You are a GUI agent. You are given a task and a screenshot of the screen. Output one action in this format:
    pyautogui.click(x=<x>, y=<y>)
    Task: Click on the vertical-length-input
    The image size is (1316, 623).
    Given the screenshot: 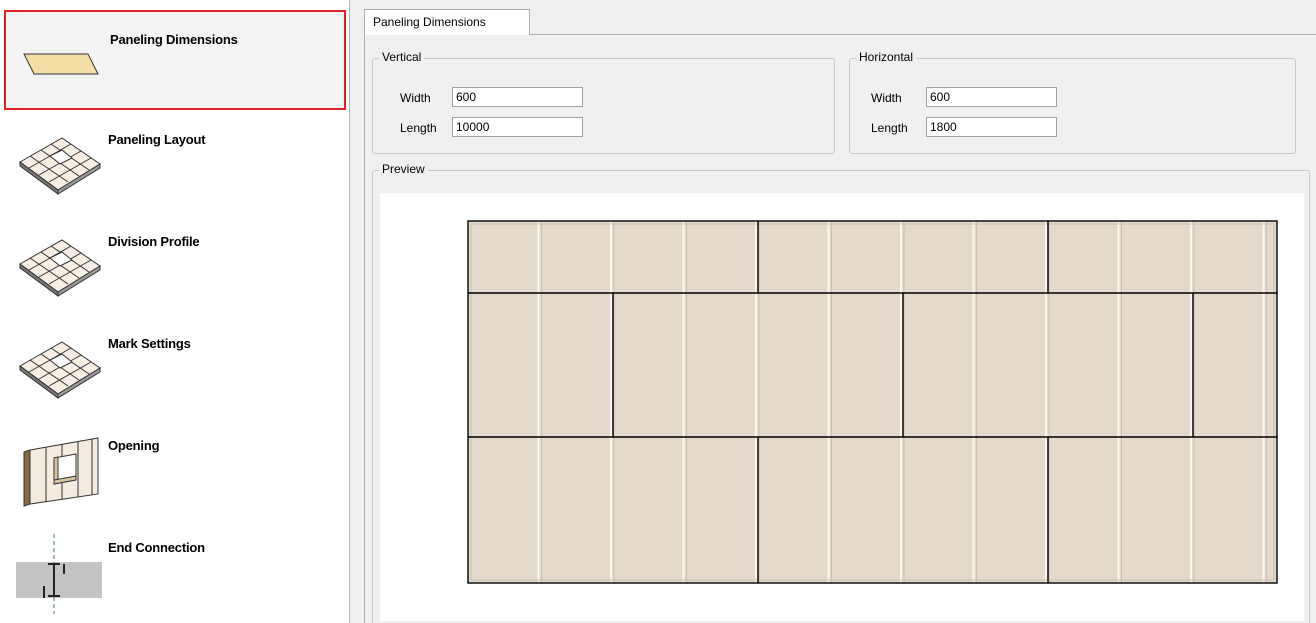 What is the action you would take?
    pyautogui.click(x=517, y=127)
    